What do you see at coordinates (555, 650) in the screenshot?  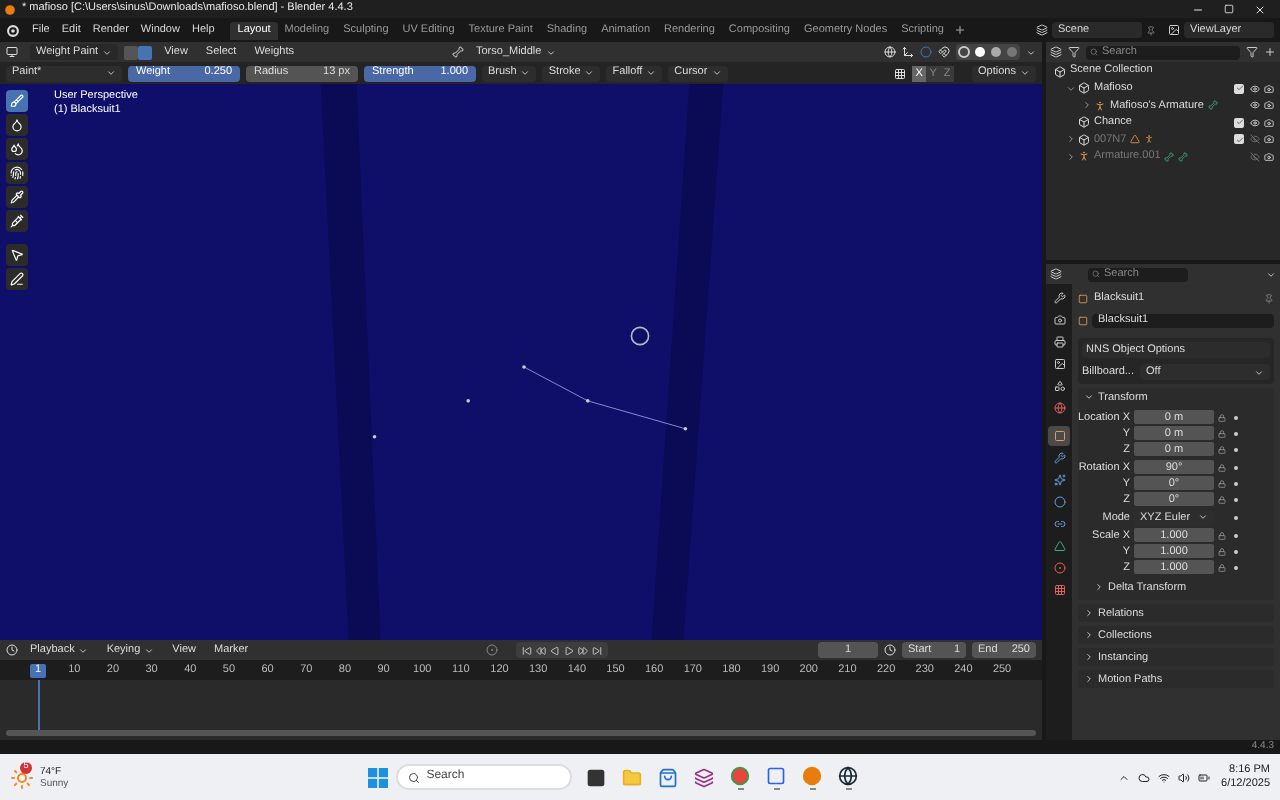 I see `play-reverse-icon` at bounding box center [555, 650].